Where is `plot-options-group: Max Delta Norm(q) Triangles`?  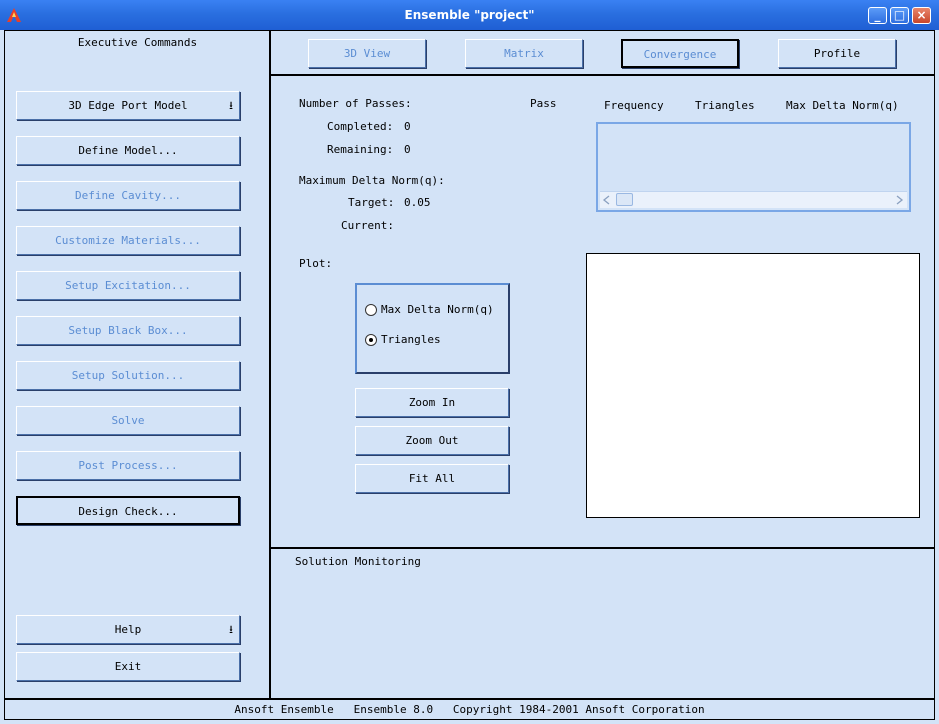 plot-options-group: Max Delta Norm(q) Triangles is located at coordinates (432, 328).